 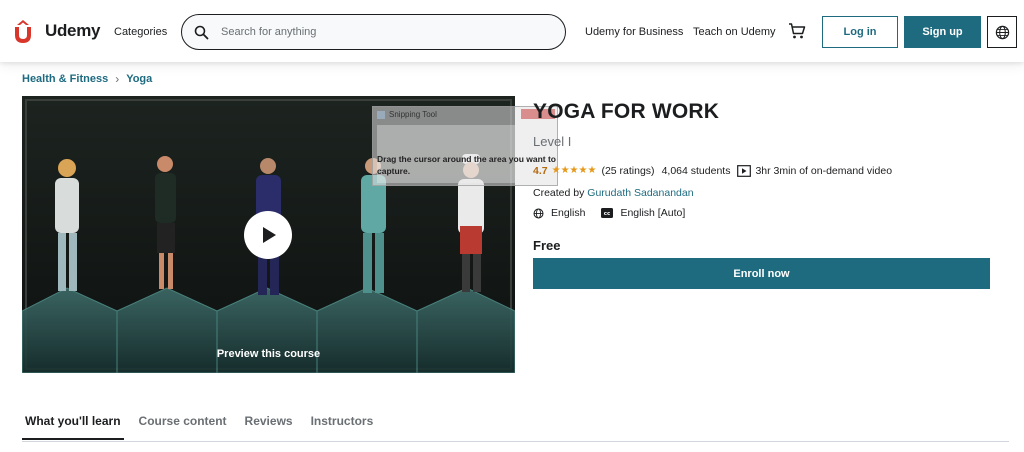 I want to click on teach-on-udemy-link: Teach on Udemy, so click(x=734, y=32).